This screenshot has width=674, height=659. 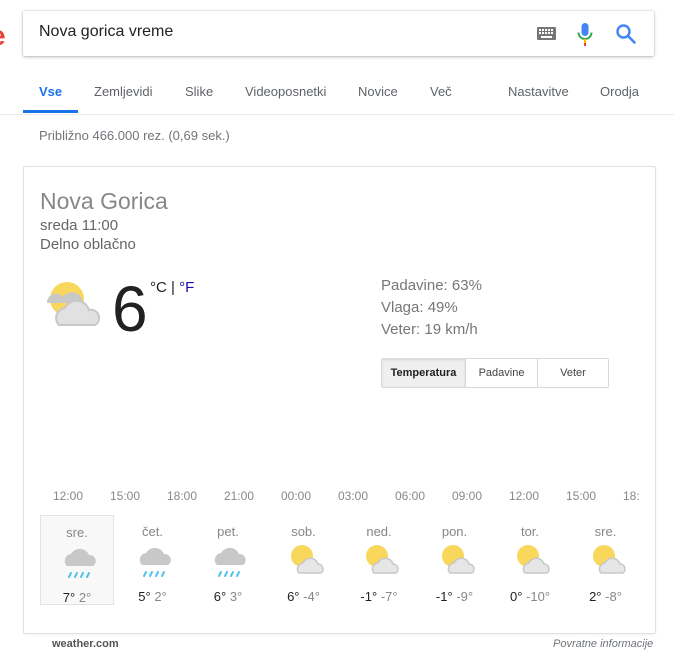 What do you see at coordinates (626, 34) in the screenshot?
I see `search-icon` at bounding box center [626, 34].